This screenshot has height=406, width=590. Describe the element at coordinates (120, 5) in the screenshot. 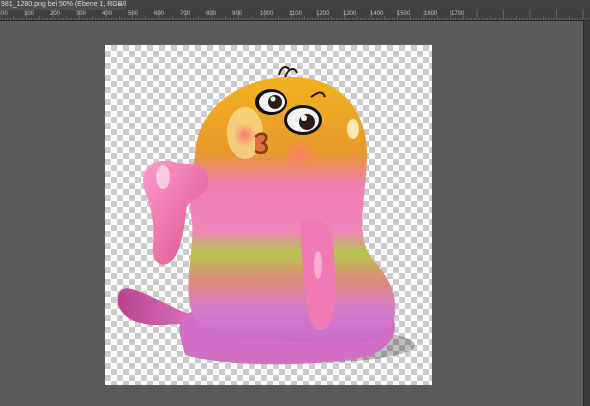

I see `close-tab-icon: ×` at that location.